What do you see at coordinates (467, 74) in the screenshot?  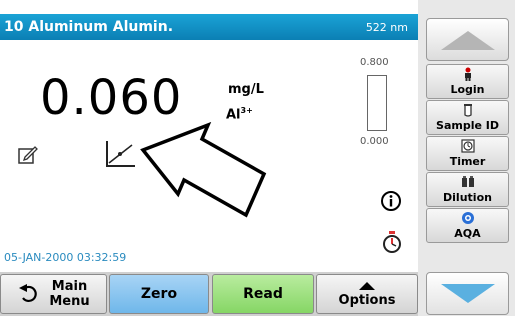 I see `person-icon` at bounding box center [467, 74].